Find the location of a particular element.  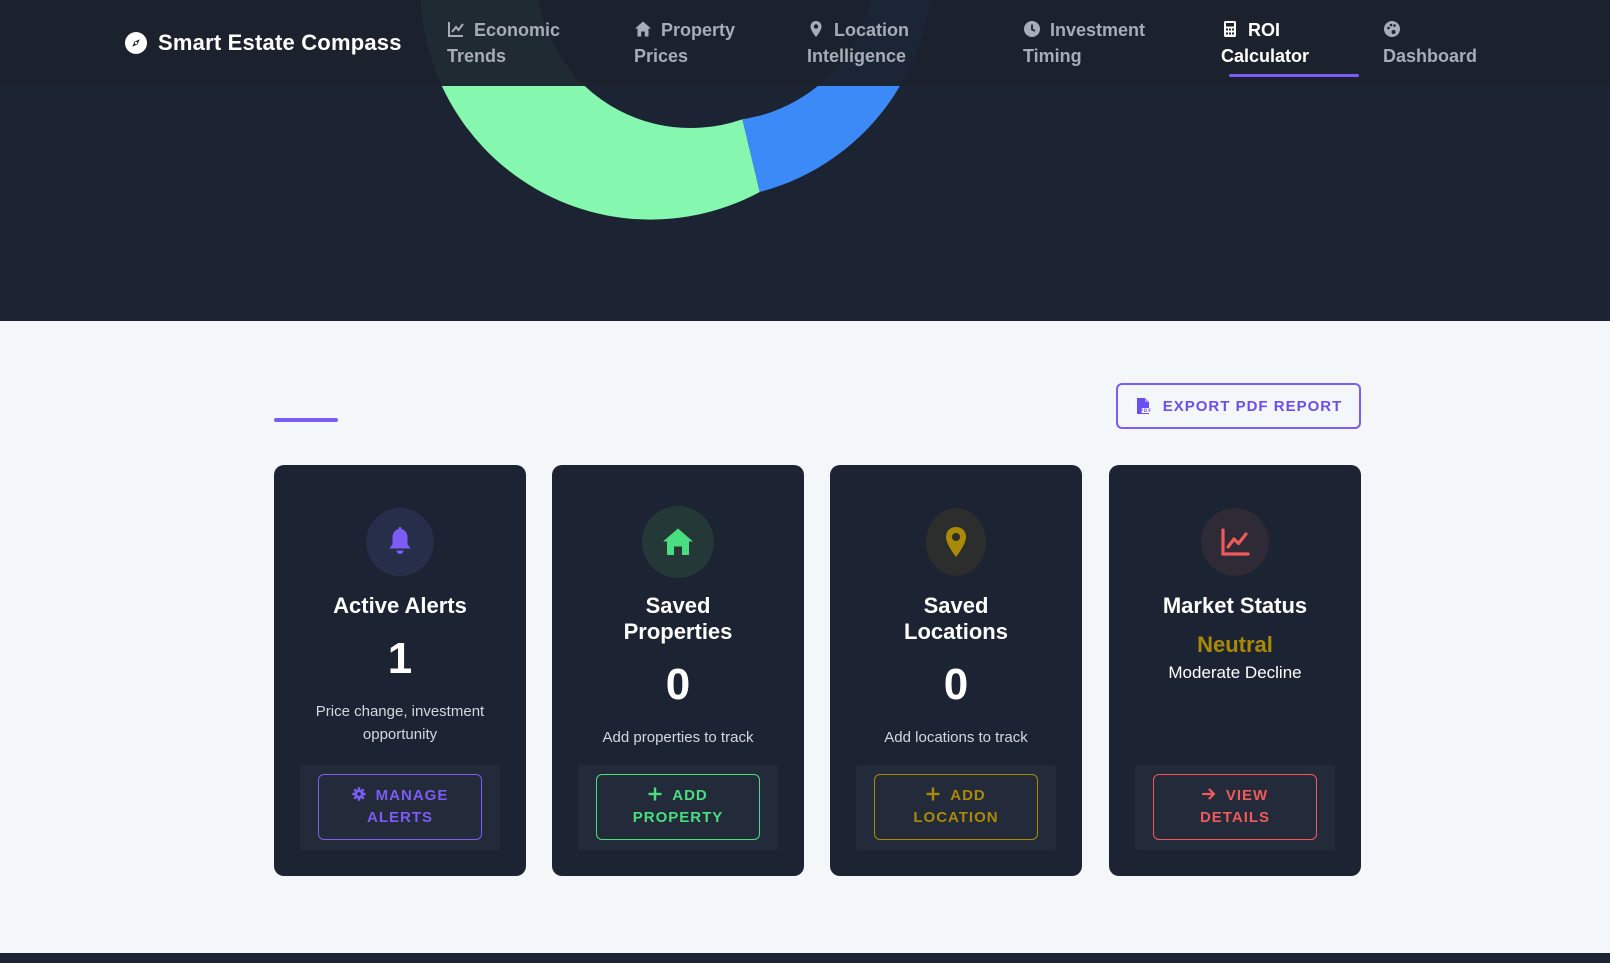

nav-label-line2: Timing is located at coordinates (1052, 56).